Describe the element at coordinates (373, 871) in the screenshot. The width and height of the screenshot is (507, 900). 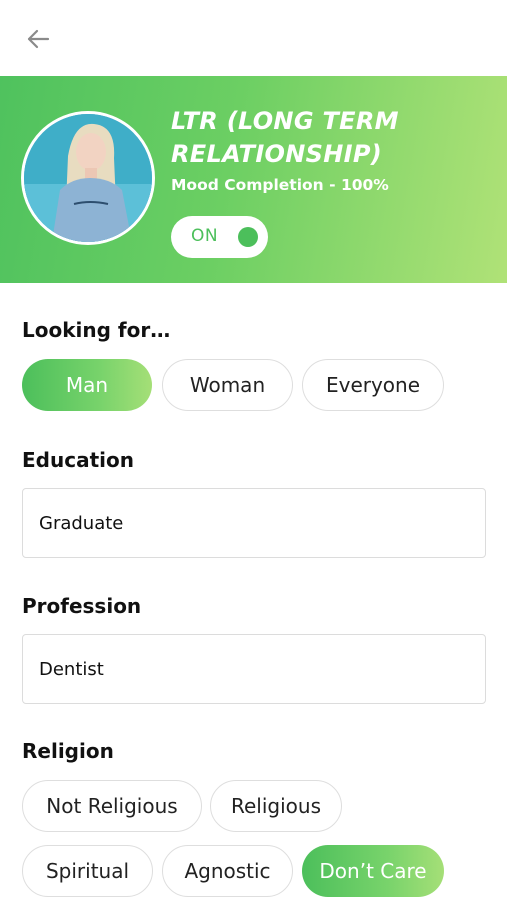
I see `religion-dont-care-chip: Don’t Care` at that location.